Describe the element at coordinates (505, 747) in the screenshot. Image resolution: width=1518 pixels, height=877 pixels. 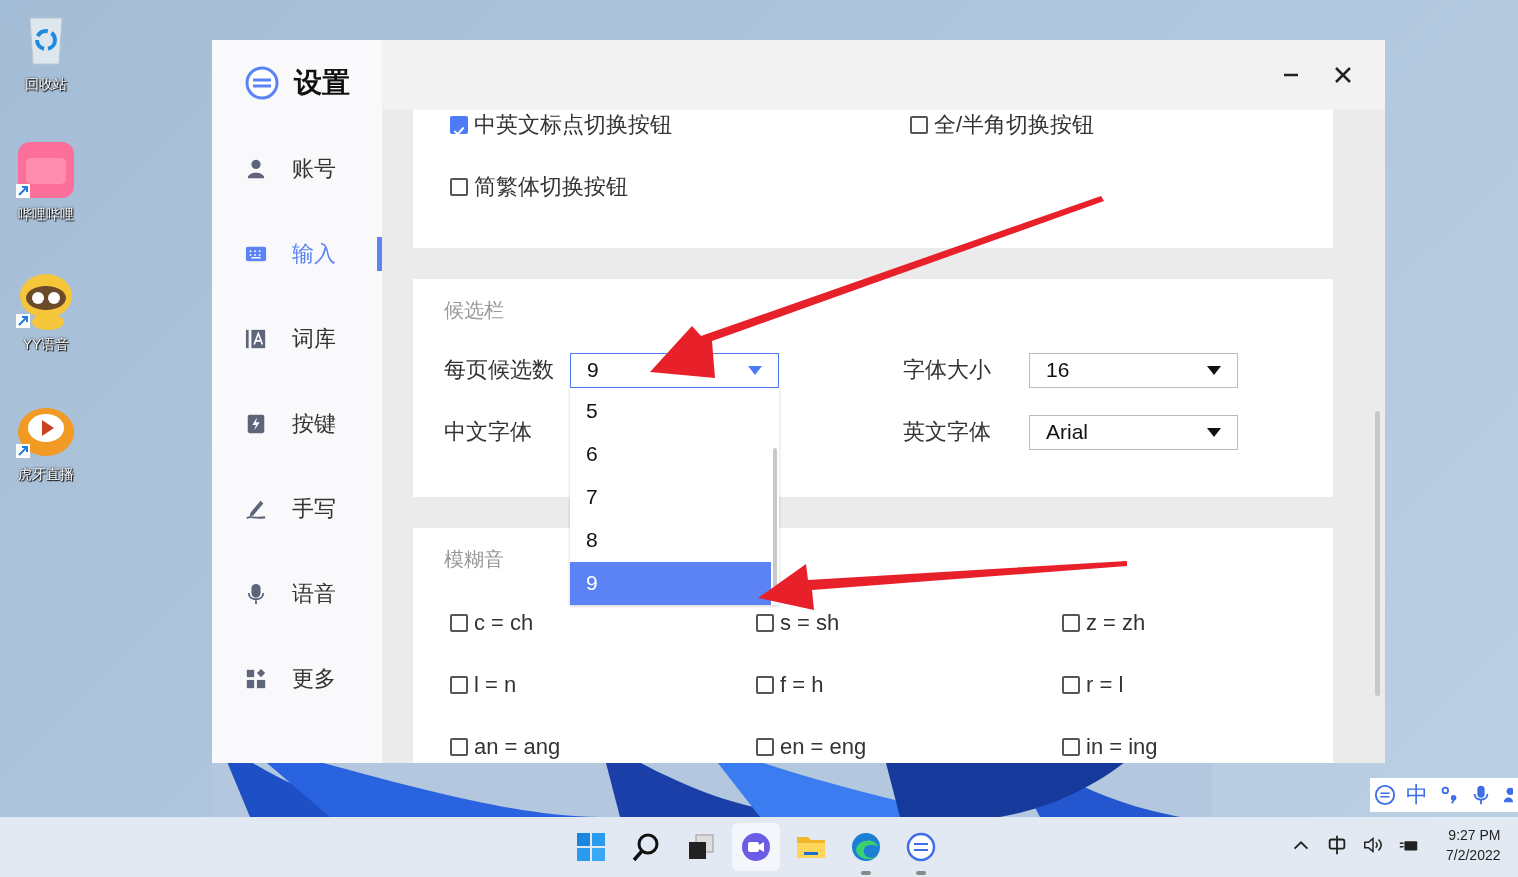
I see `checkbox-option: an = ang` at that location.